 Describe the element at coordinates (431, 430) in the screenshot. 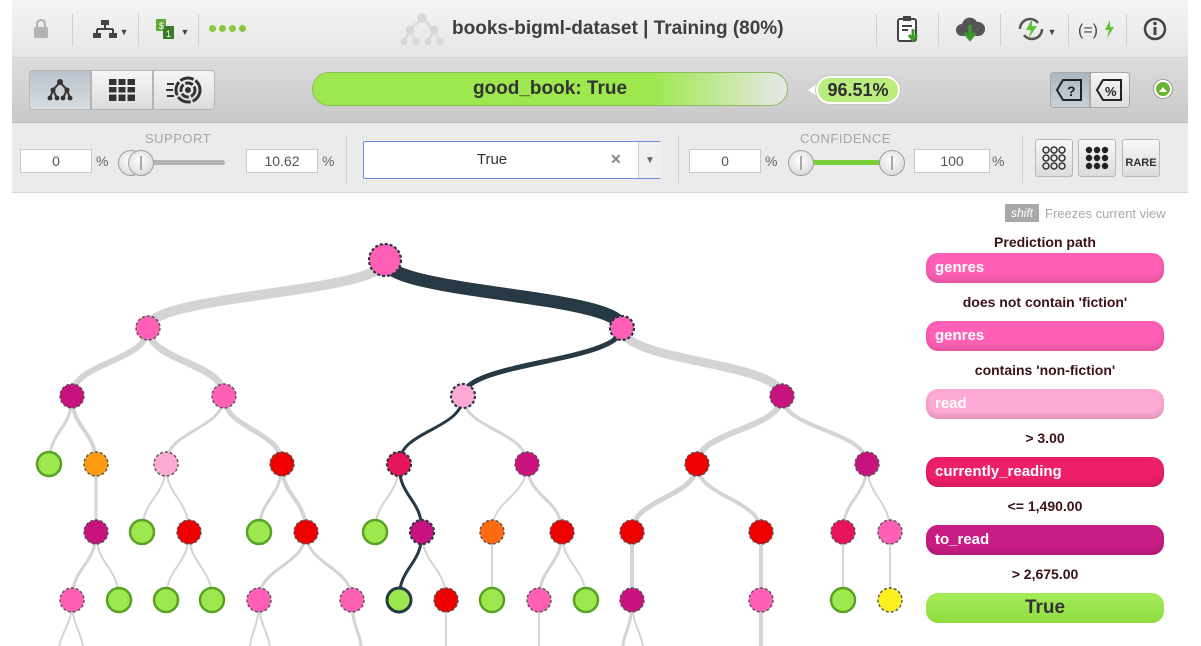

I see `prediction-path-branch` at that location.